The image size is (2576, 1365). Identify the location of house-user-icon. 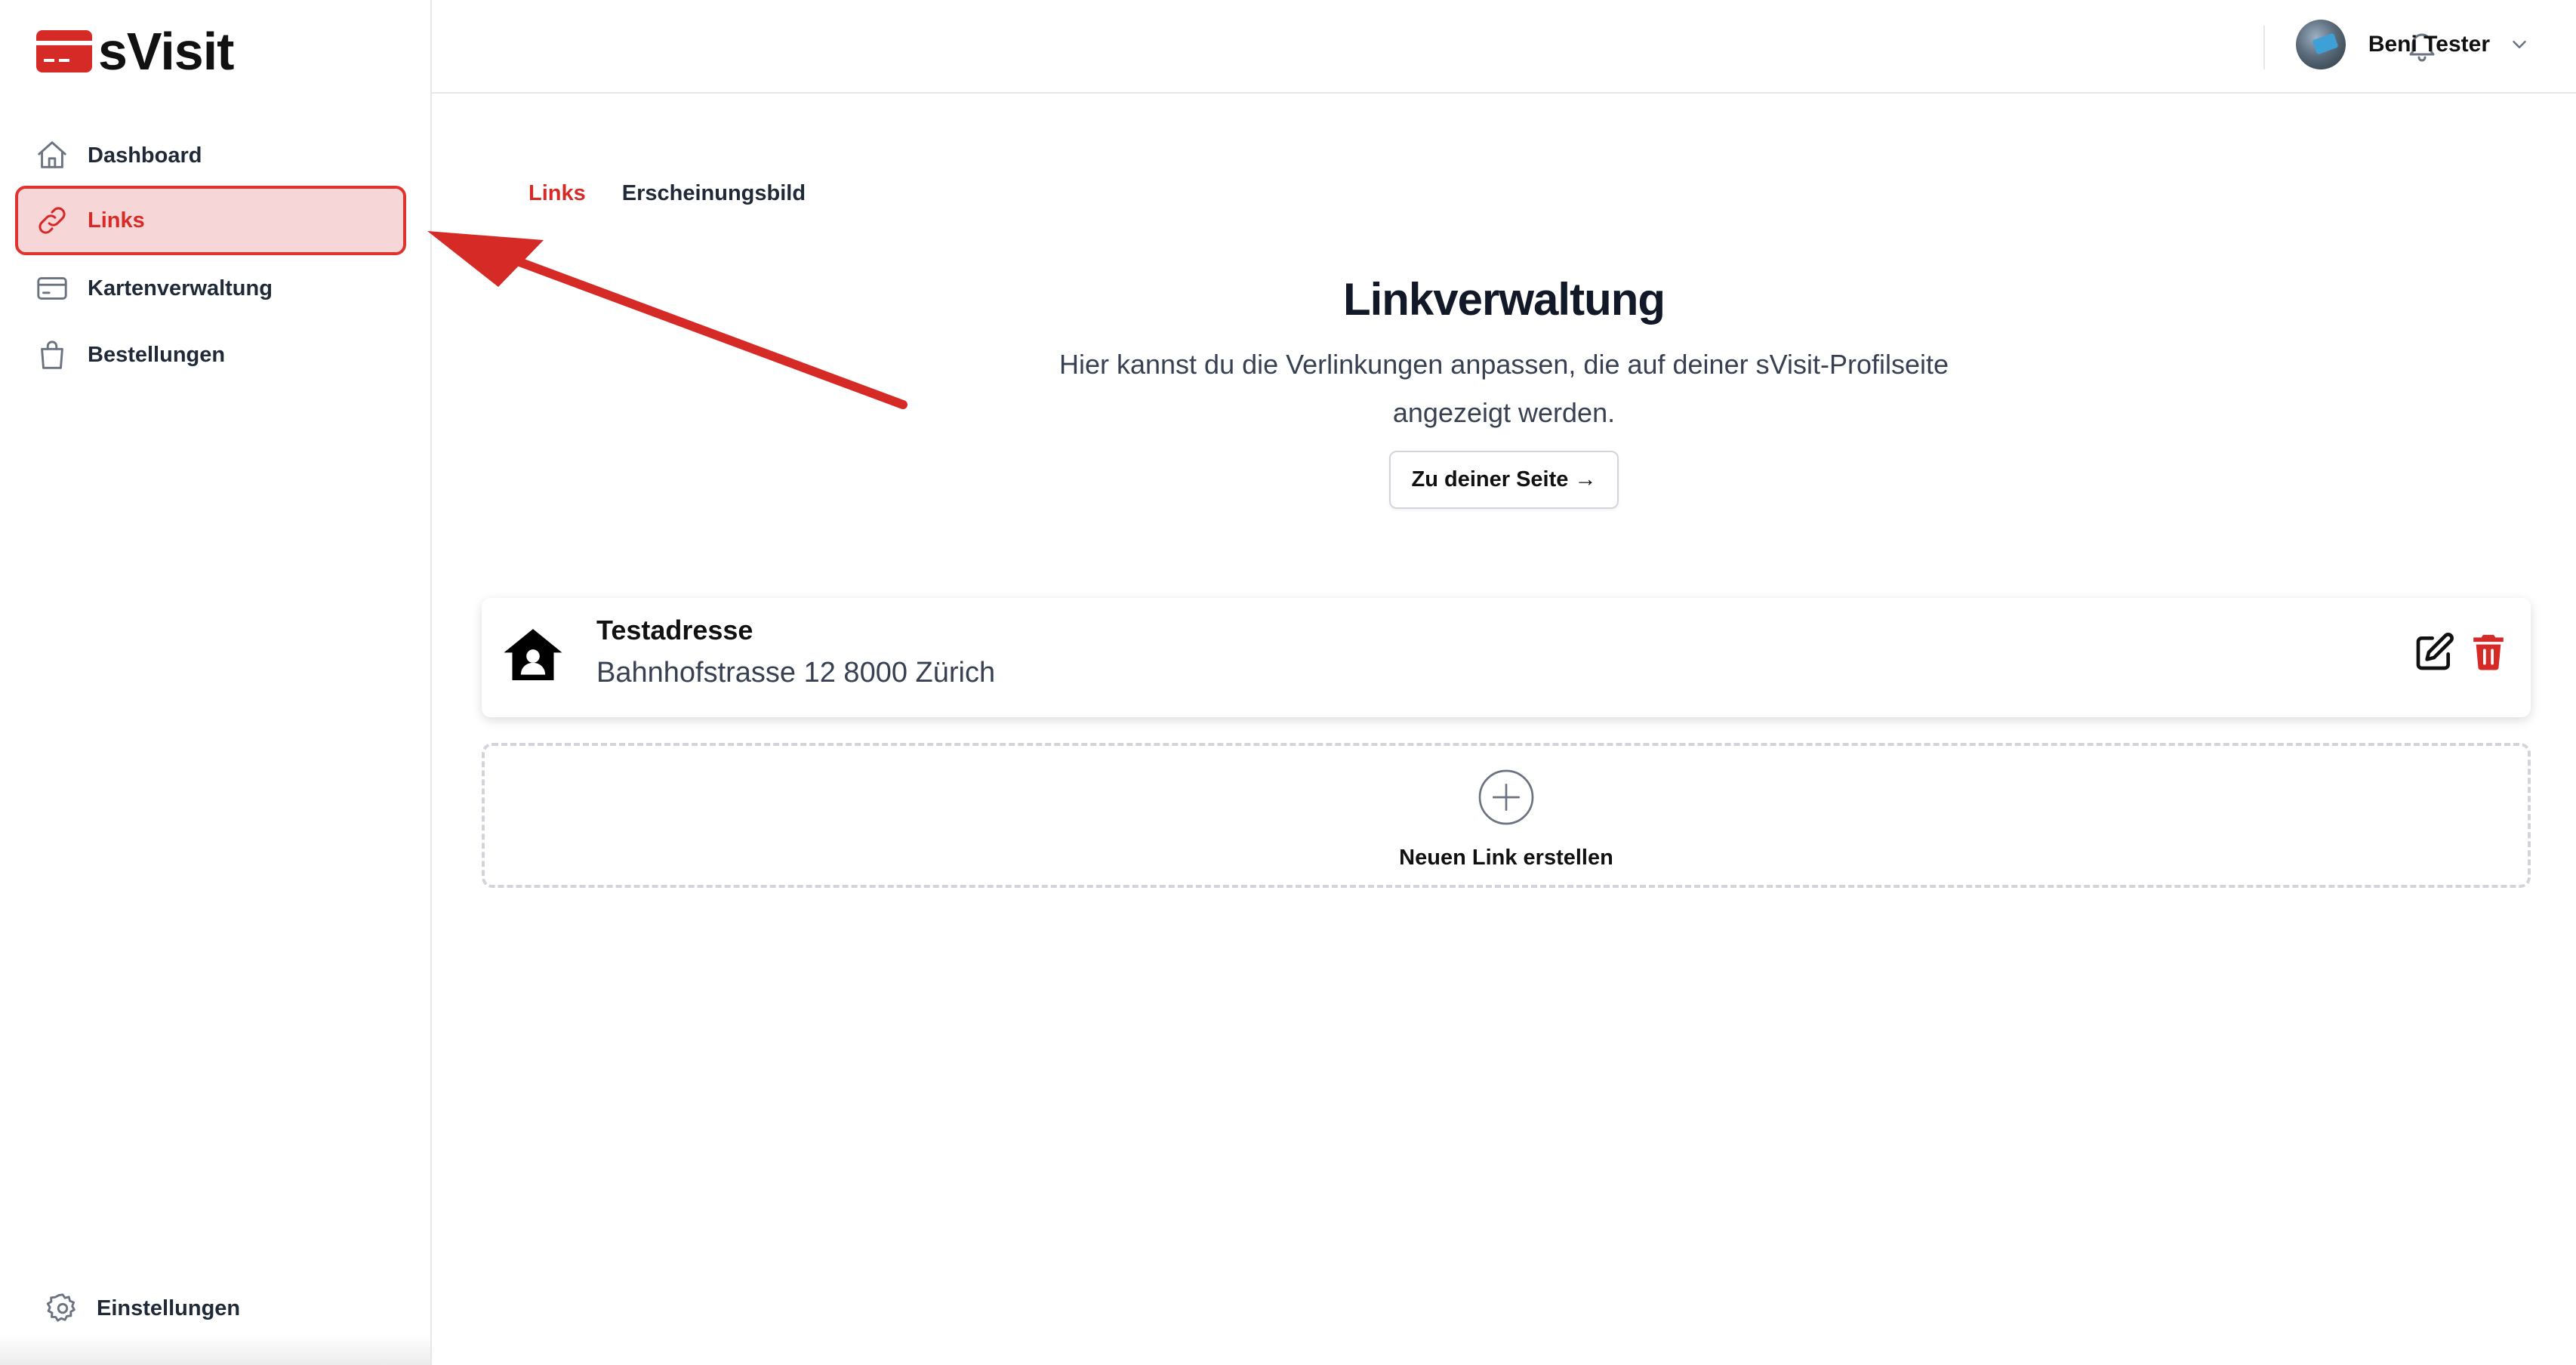
(533, 654).